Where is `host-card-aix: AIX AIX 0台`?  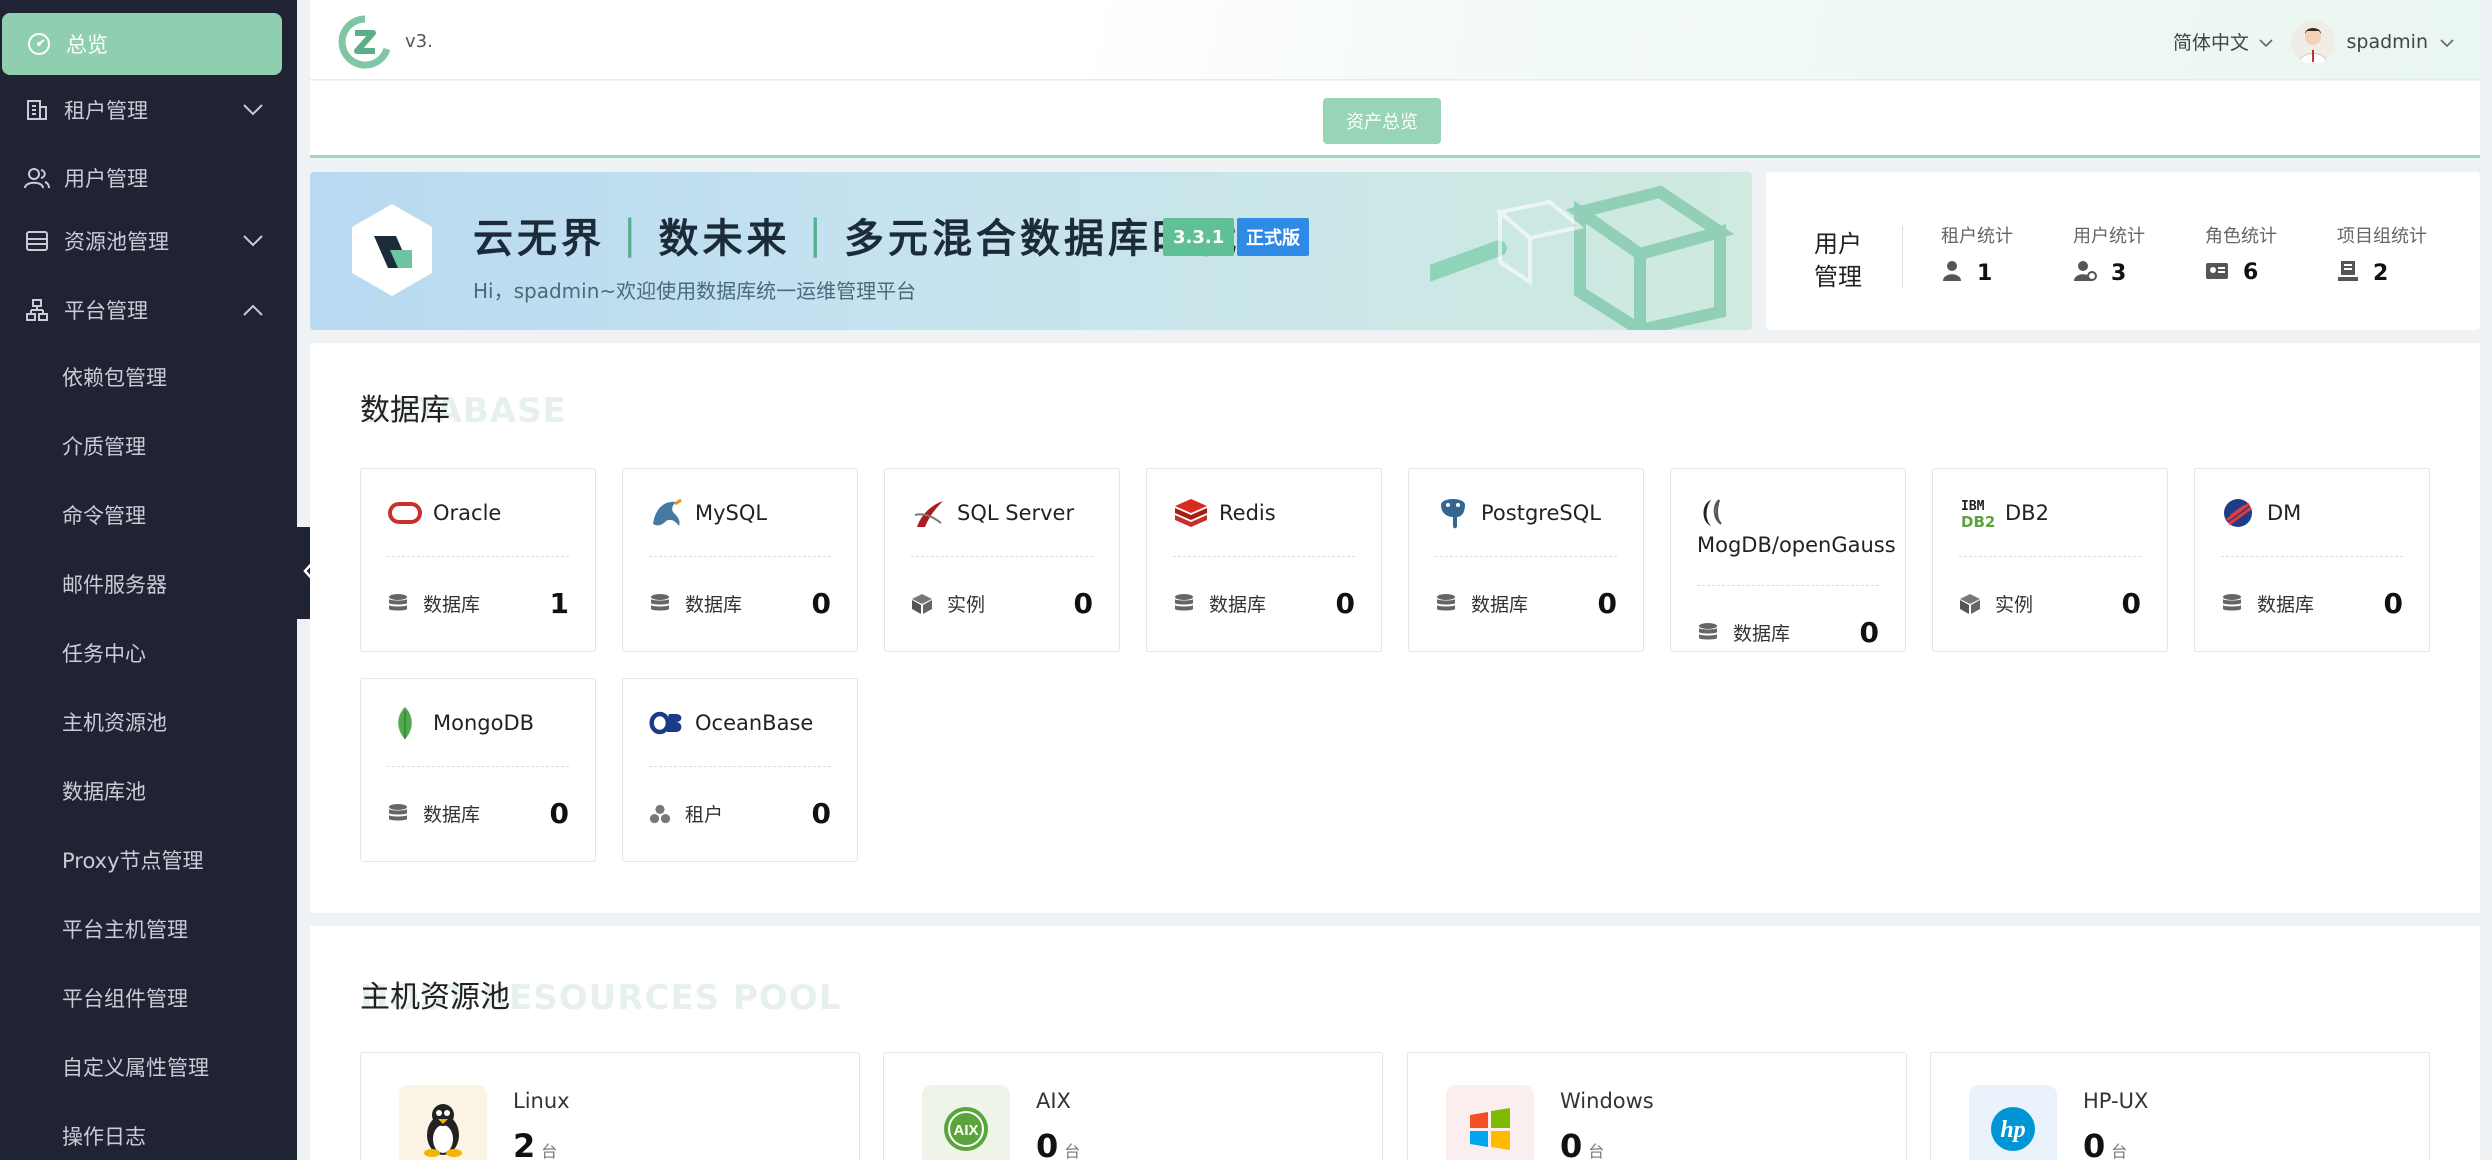
host-card-aix: AIX AIX 0台 is located at coordinates (1133, 1106).